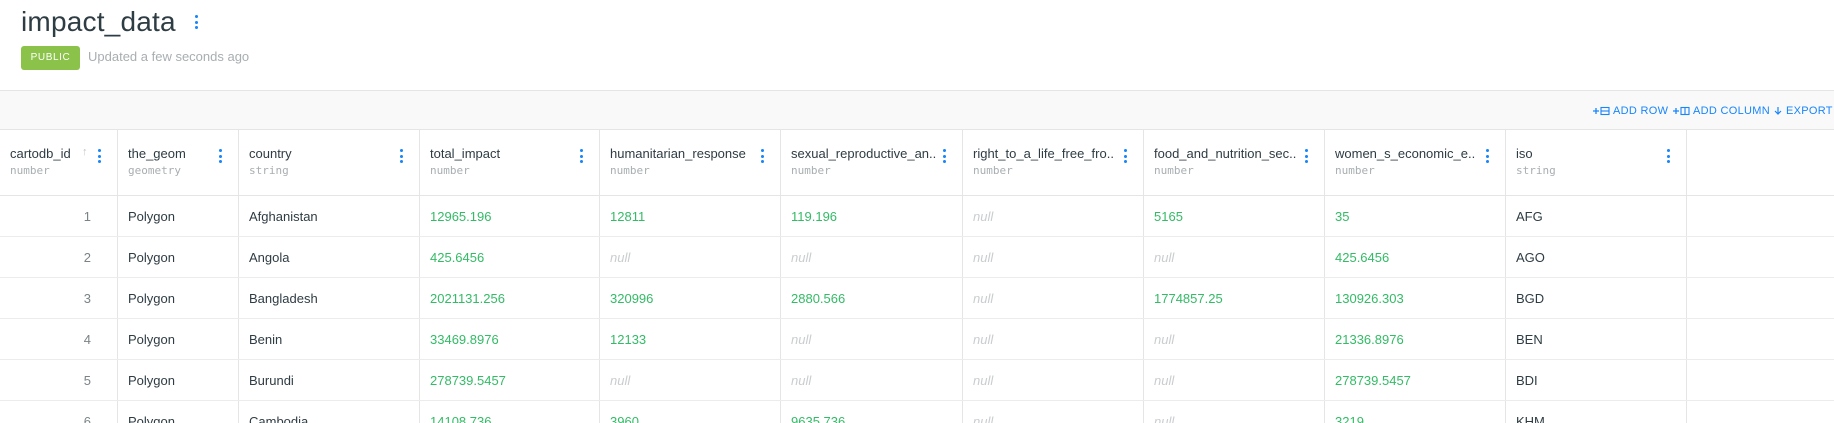 The image size is (1834, 423). What do you see at coordinates (690, 162) in the screenshot?
I see `column-header-humanitarian-response: humanitarian_response number` at bounding box center [690, 162].